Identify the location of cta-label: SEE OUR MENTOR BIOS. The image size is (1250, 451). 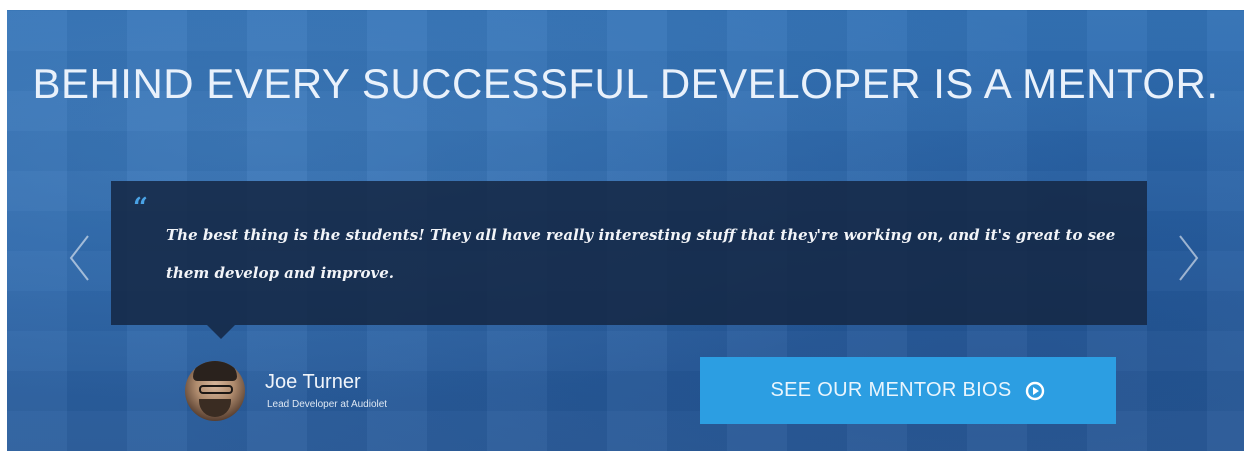
(891, 390).